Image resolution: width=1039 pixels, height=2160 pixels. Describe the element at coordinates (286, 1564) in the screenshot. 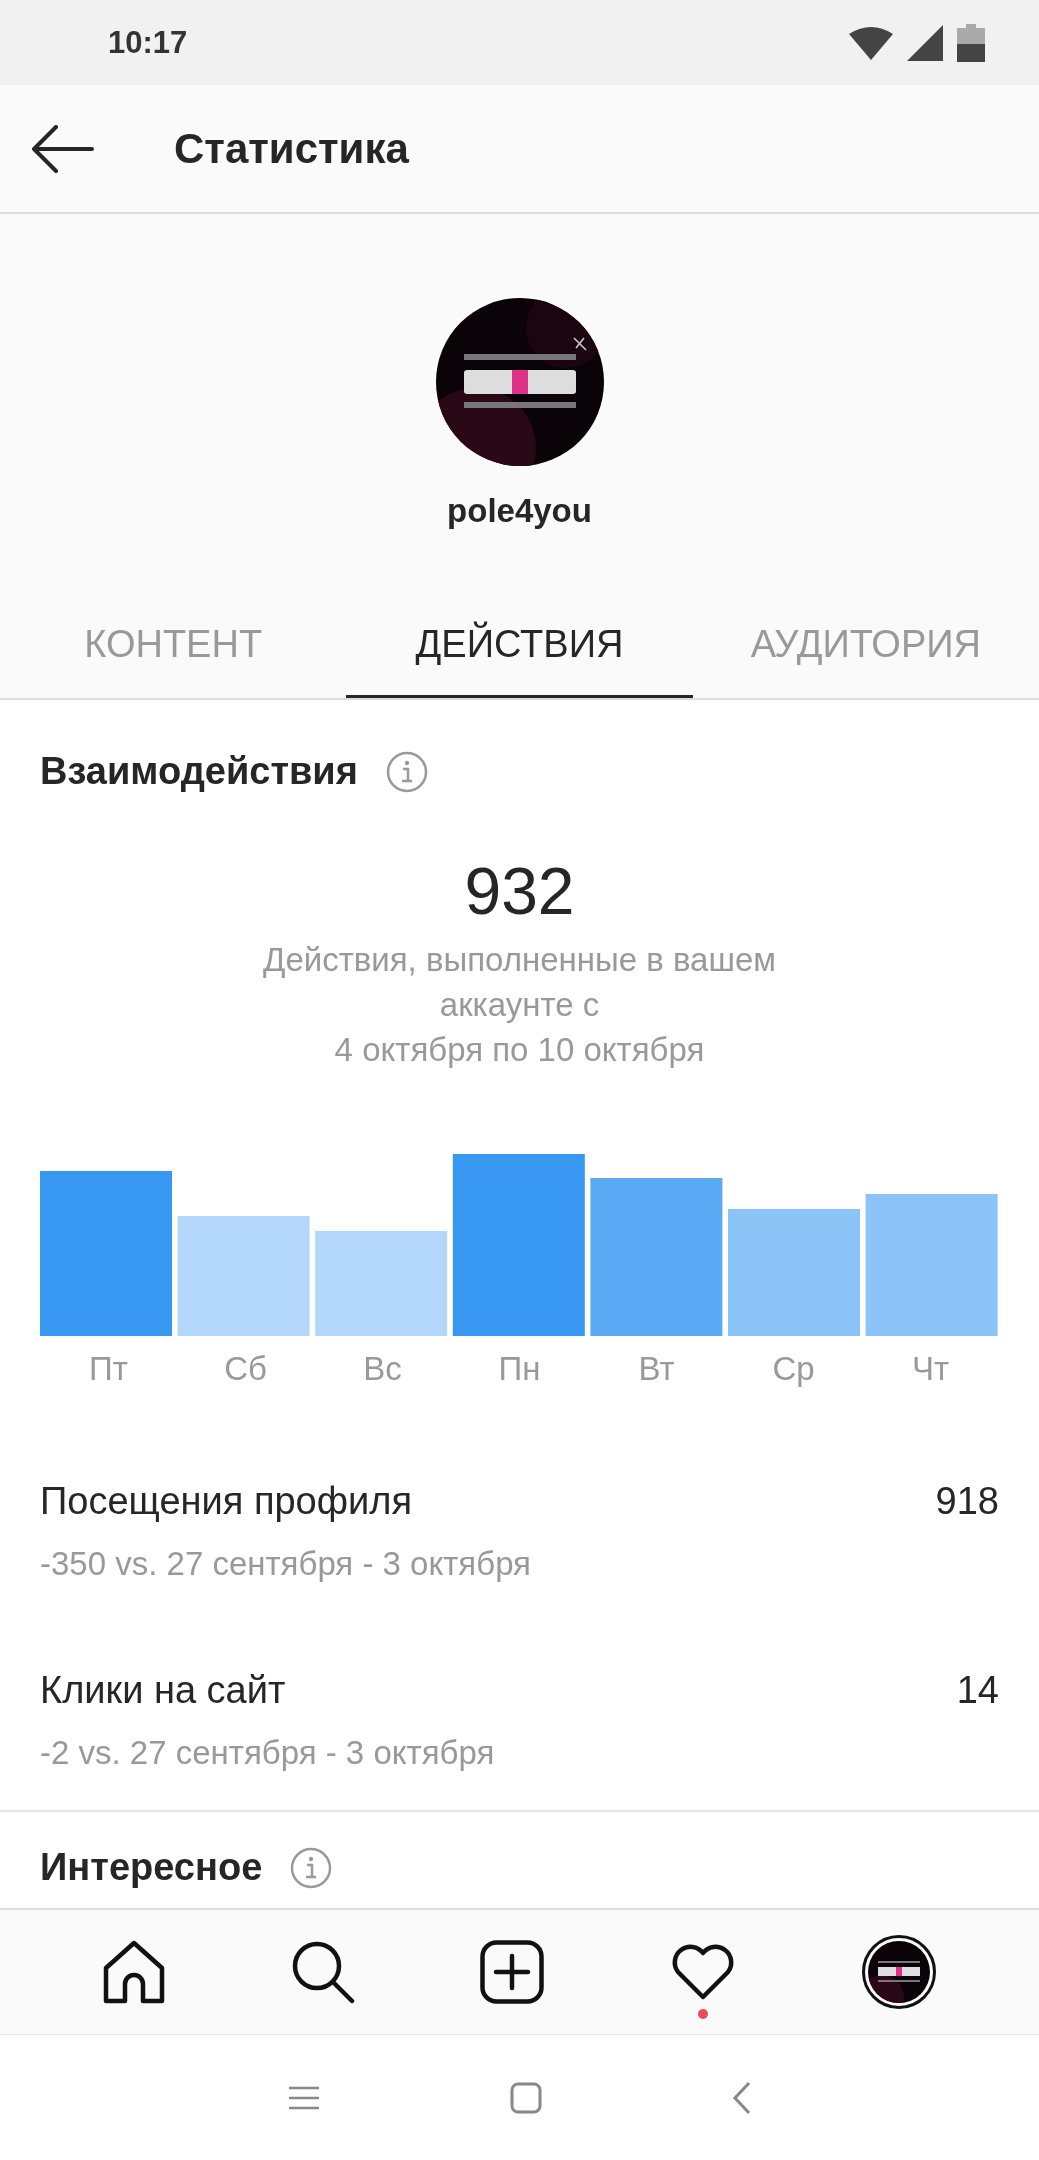

I see `metric-comparison: -350 vs. 27 сентября - 3 октября` at that location.